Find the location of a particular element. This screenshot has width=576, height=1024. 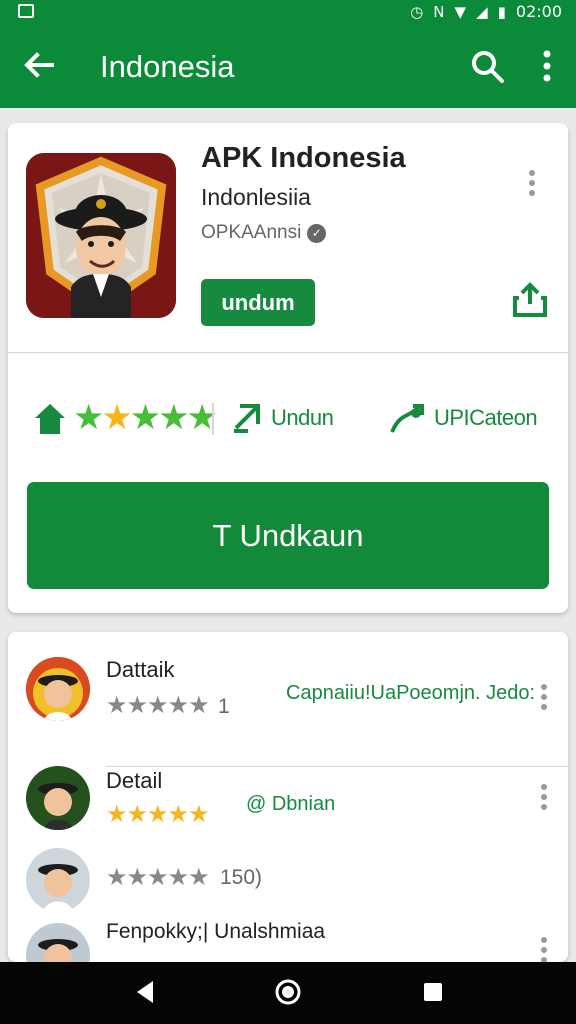

status-bar: ◷ N ▼ ◢ ▮ 02:00 is located at coordinates (288, 12).